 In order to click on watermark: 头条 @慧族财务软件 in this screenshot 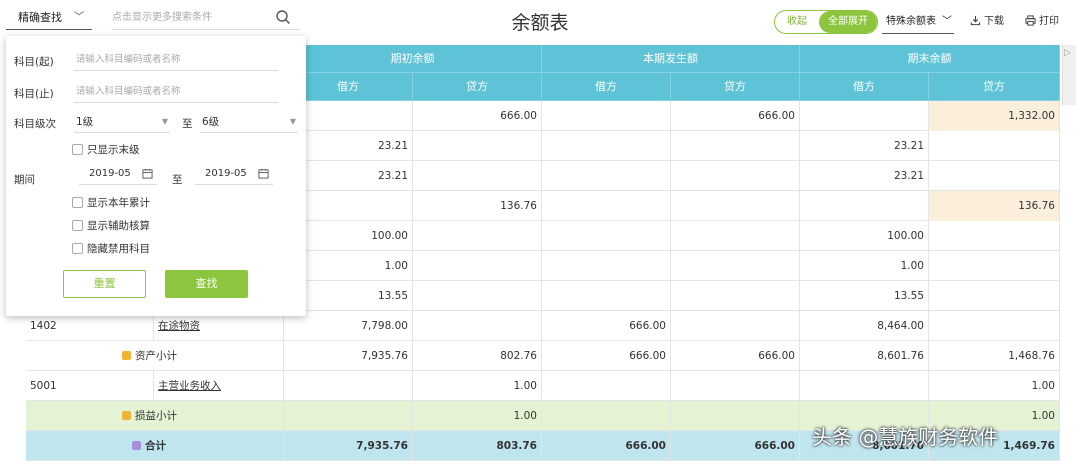, I will do `click(905, 437)`.